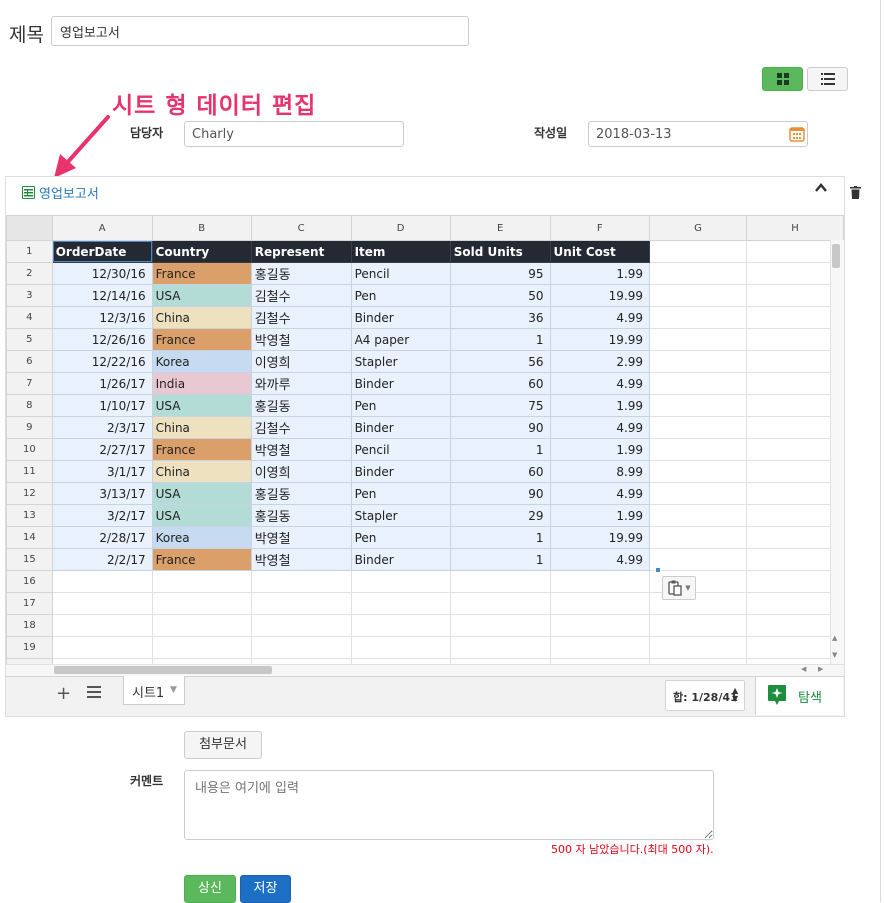 Image resolution: width=884 pixels, height=903 pixels. I want to click on data-cell: 박영철, so click(301, 339).